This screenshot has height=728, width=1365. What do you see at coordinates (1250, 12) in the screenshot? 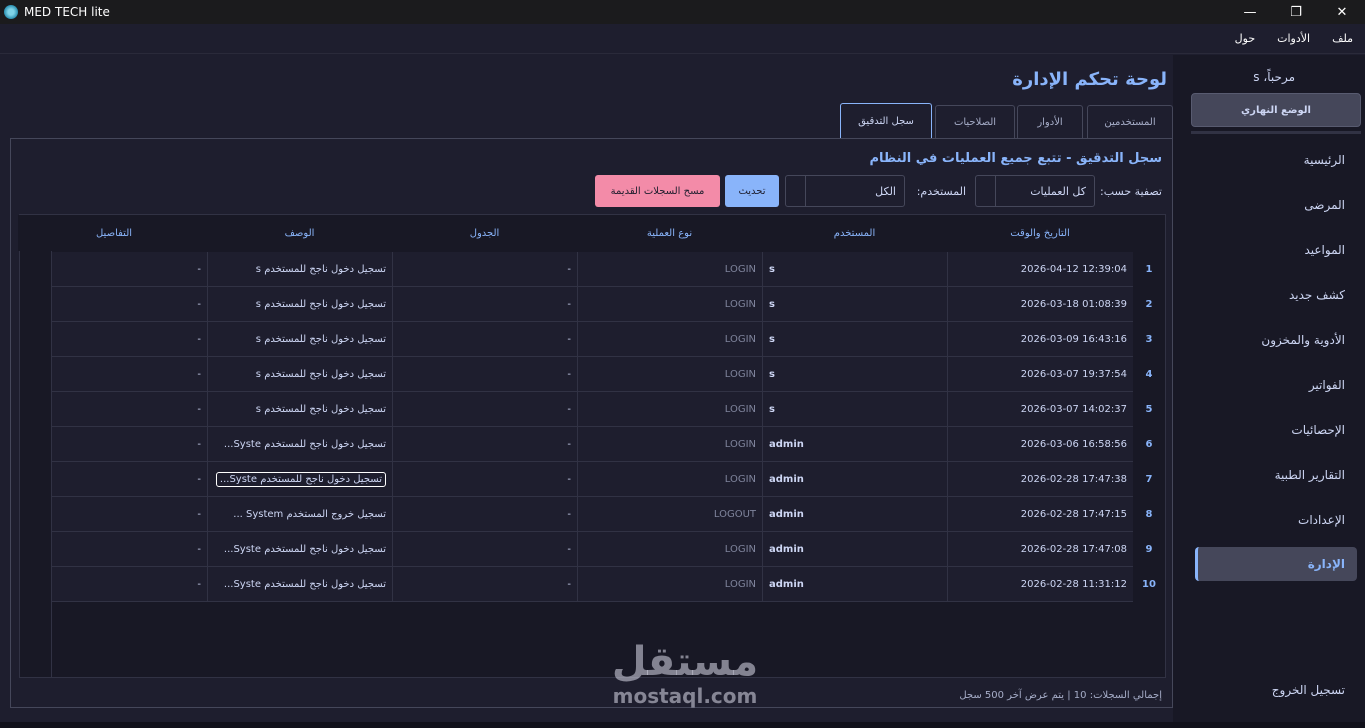
I see `minimize-icon: —` at bounding box center [1250, 12].